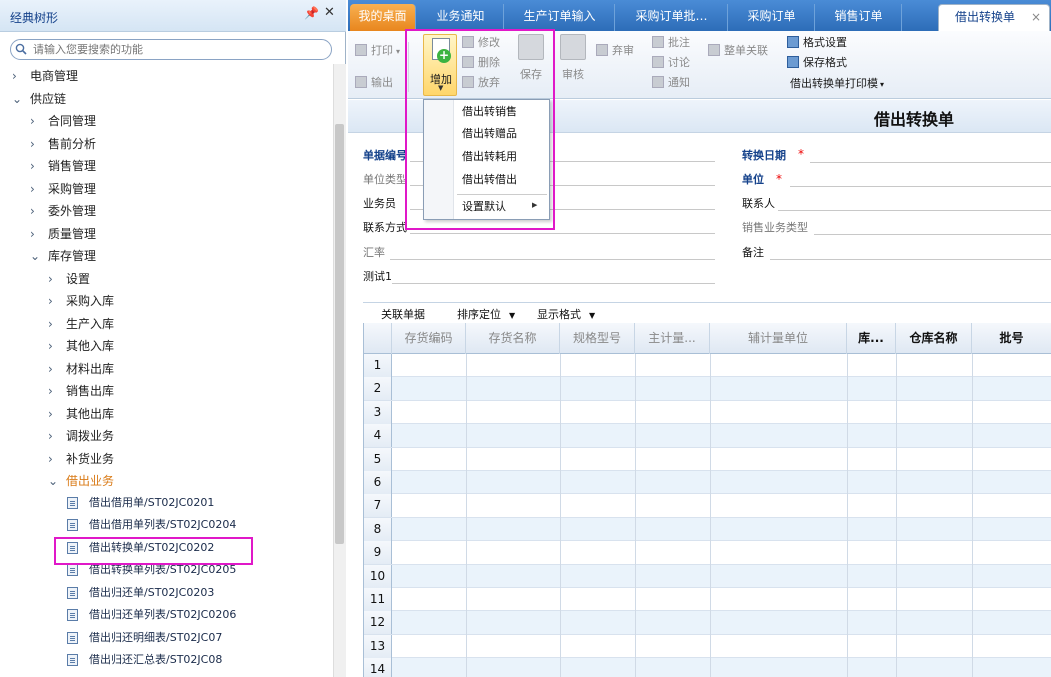  Describe the element at coordinates (329, 12) in the screenshot. I see `close-icon: ✕` at that location.